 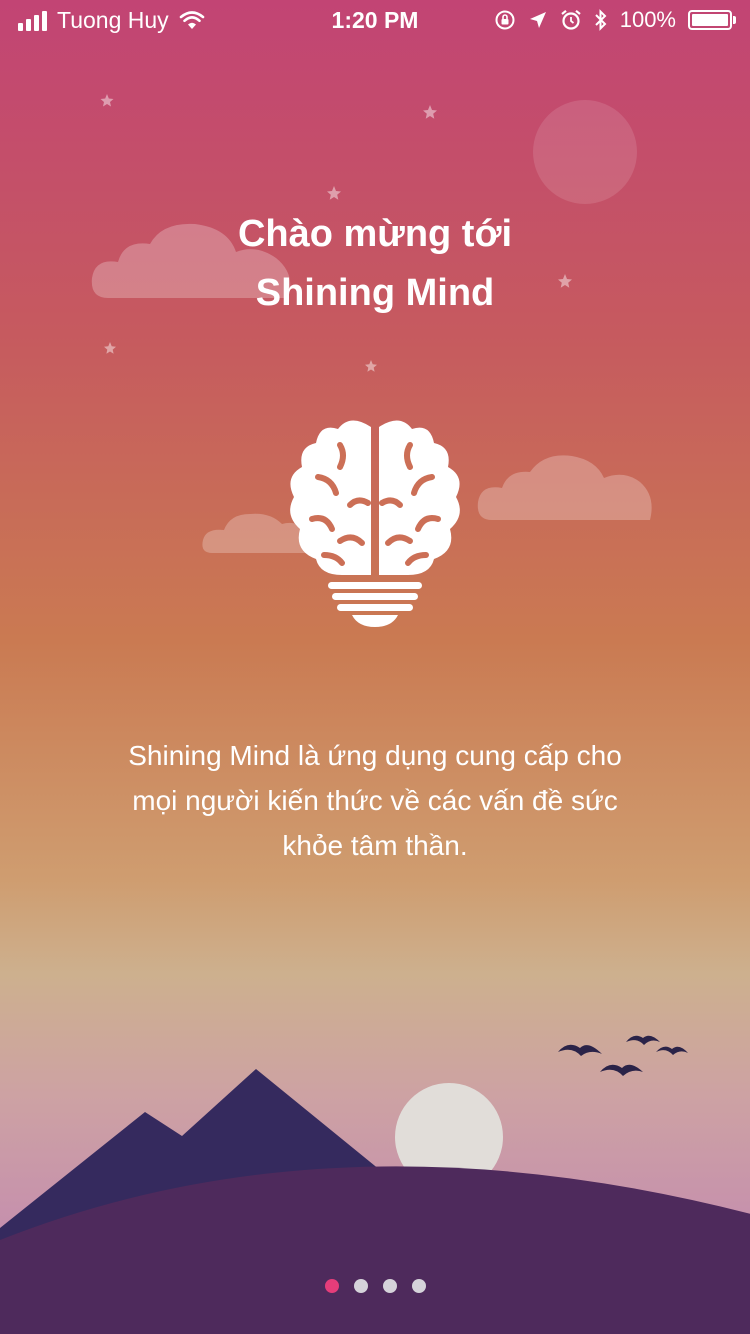 I want to click on status-right: 100%, so click(x=615, y=20).